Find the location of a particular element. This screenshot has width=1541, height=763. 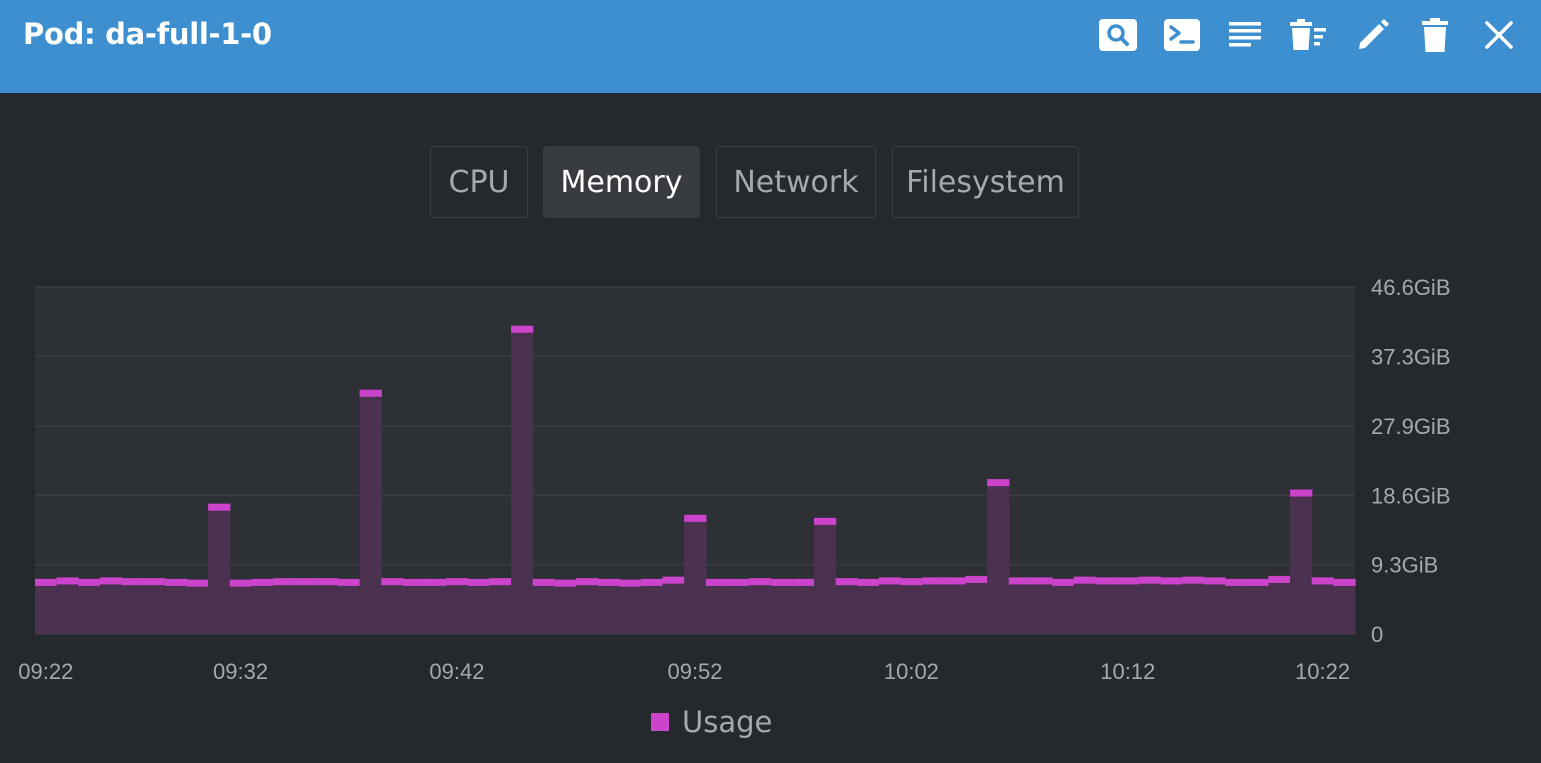

x-tick-label: 10:12 is located at coordinates (1127, 671).